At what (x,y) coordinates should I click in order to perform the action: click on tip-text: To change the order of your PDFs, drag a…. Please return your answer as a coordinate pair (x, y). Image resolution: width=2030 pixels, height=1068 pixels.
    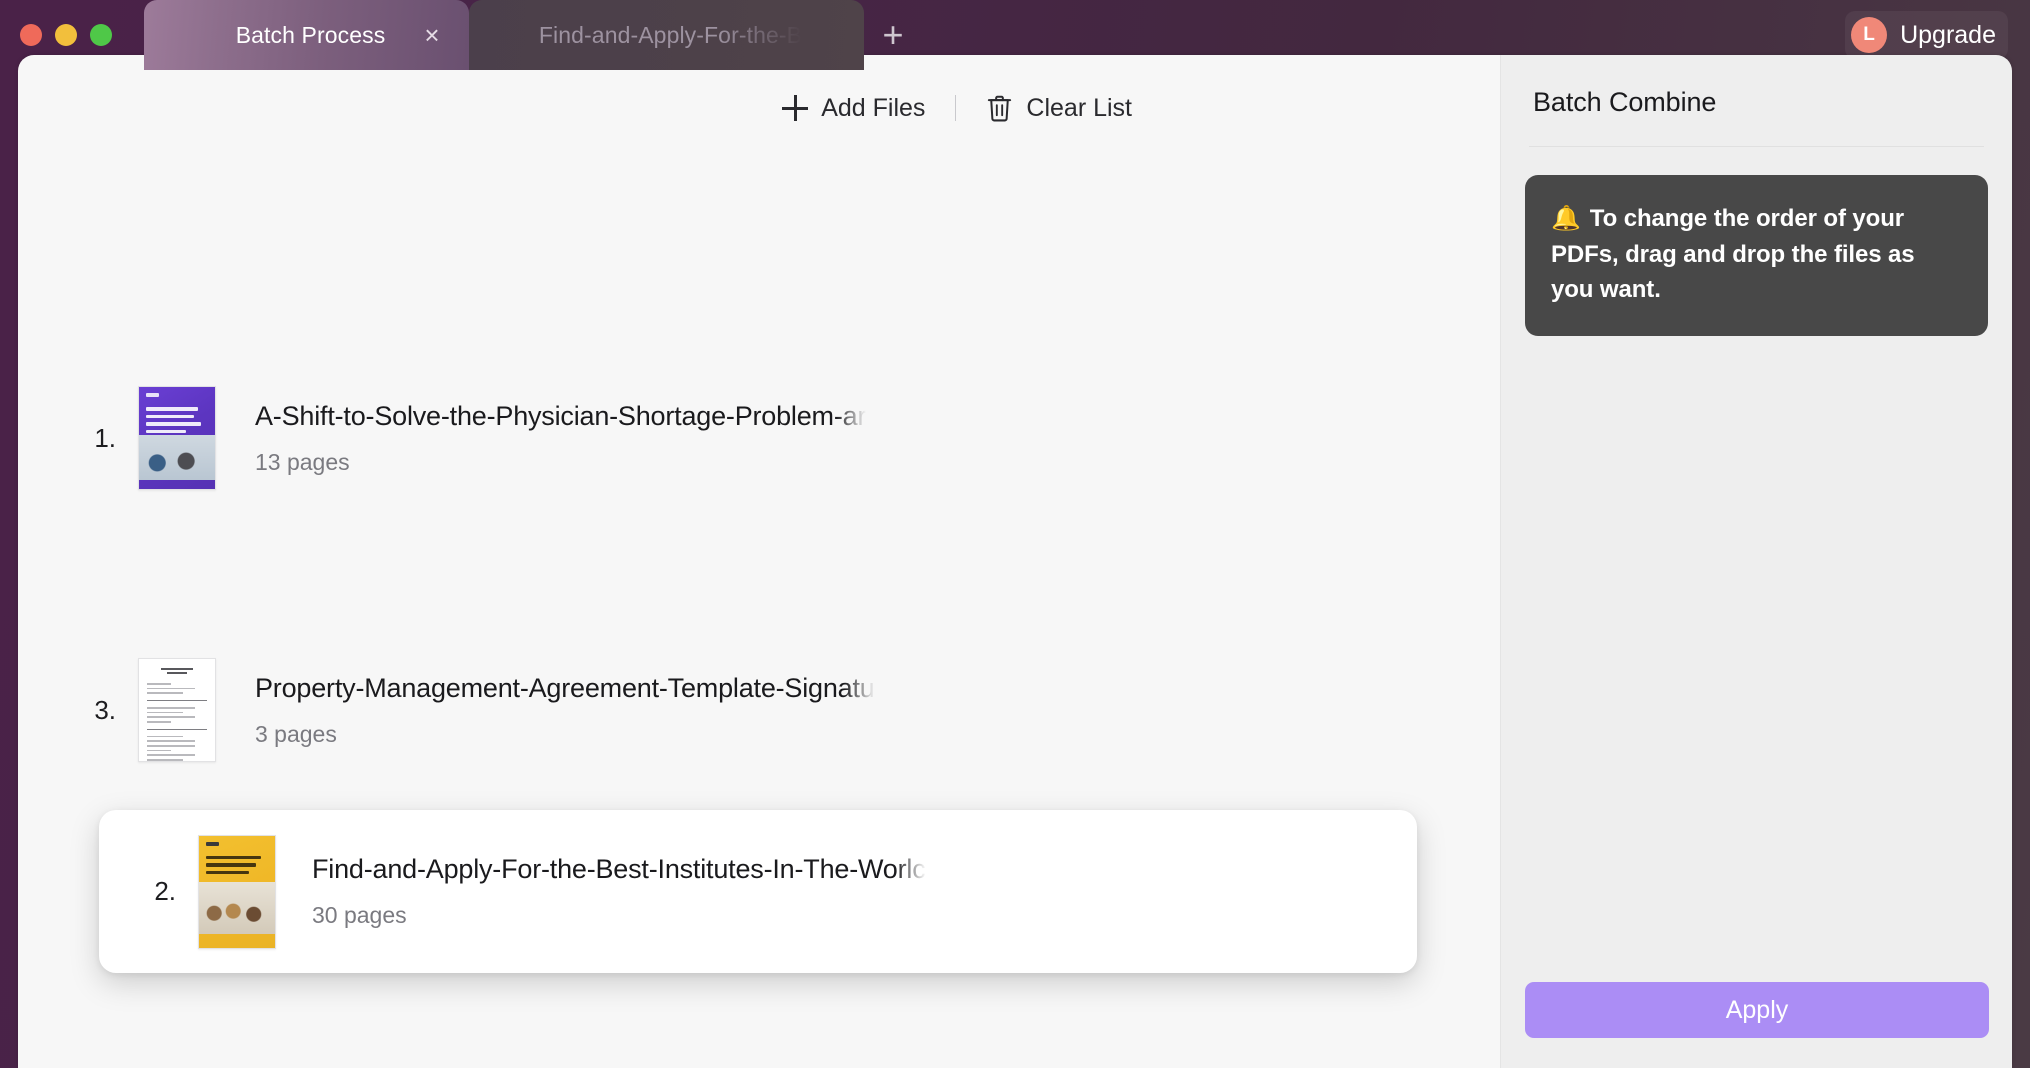
    Looking at the image, I should click on (1733, 254).